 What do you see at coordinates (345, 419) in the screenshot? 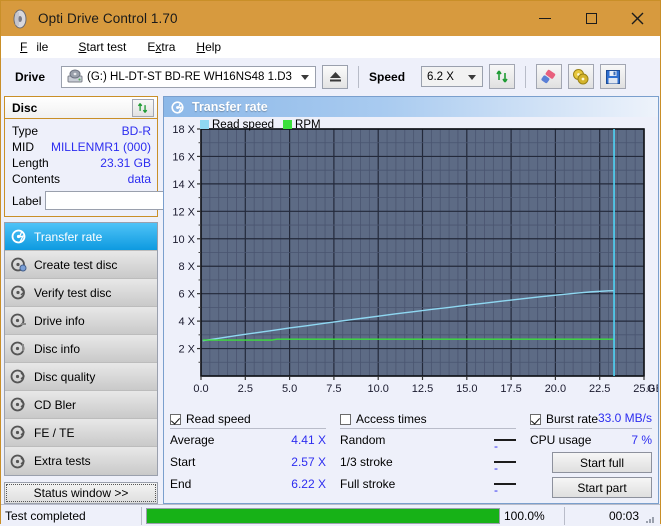
I see `access-times-checkbox` at bounding box center [345, 419].